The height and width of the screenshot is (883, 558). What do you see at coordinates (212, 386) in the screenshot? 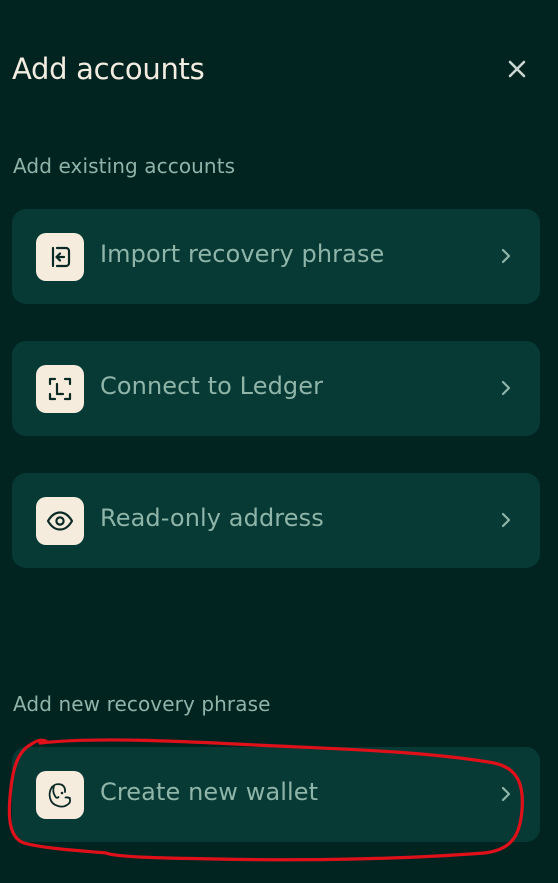
I see `option-label: Connect to Ledger` at bounding box center [212, 386].